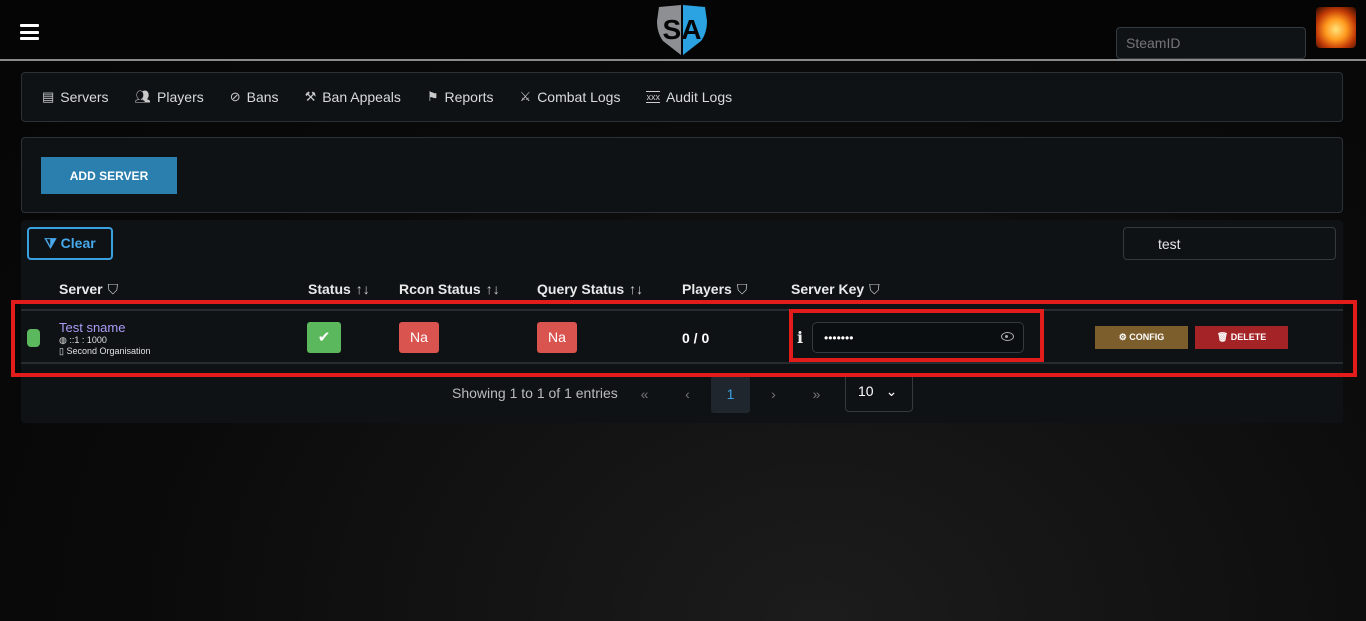  I want to click on filter-slash-icon: ⧩, so click(52, 243).